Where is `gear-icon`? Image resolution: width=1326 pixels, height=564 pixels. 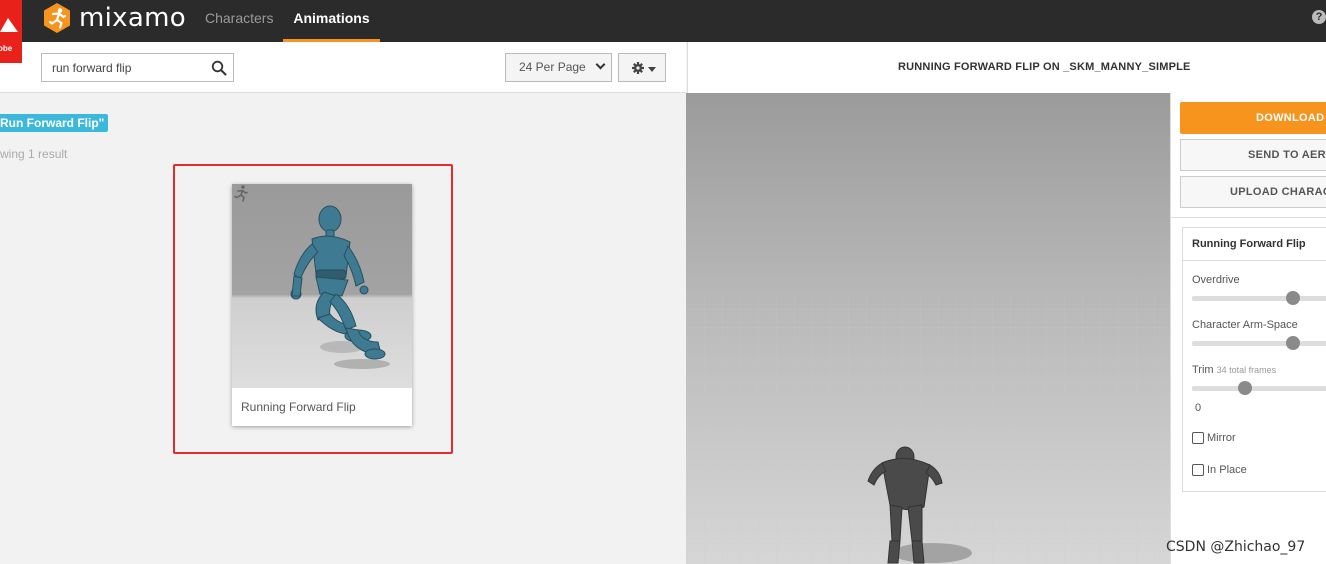
gear-icon is located at coordinates (638, 68).